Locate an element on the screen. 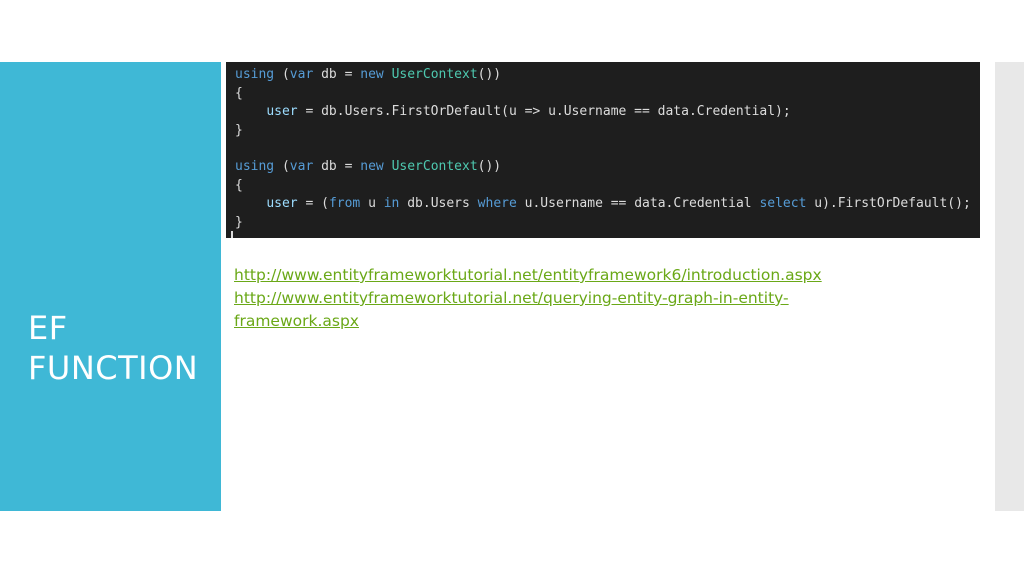 This screenshot has height=574, width=1024. code-line-4: } is located at coordinates (239, 130).